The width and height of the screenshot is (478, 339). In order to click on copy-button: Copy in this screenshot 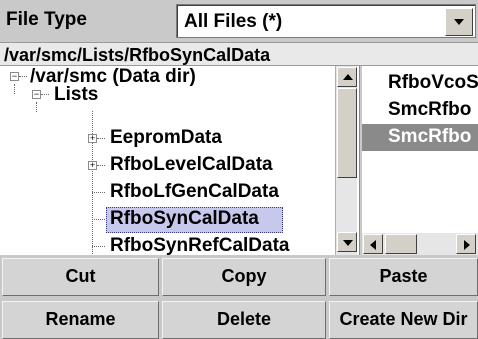, I will do `click(244, 277)`.